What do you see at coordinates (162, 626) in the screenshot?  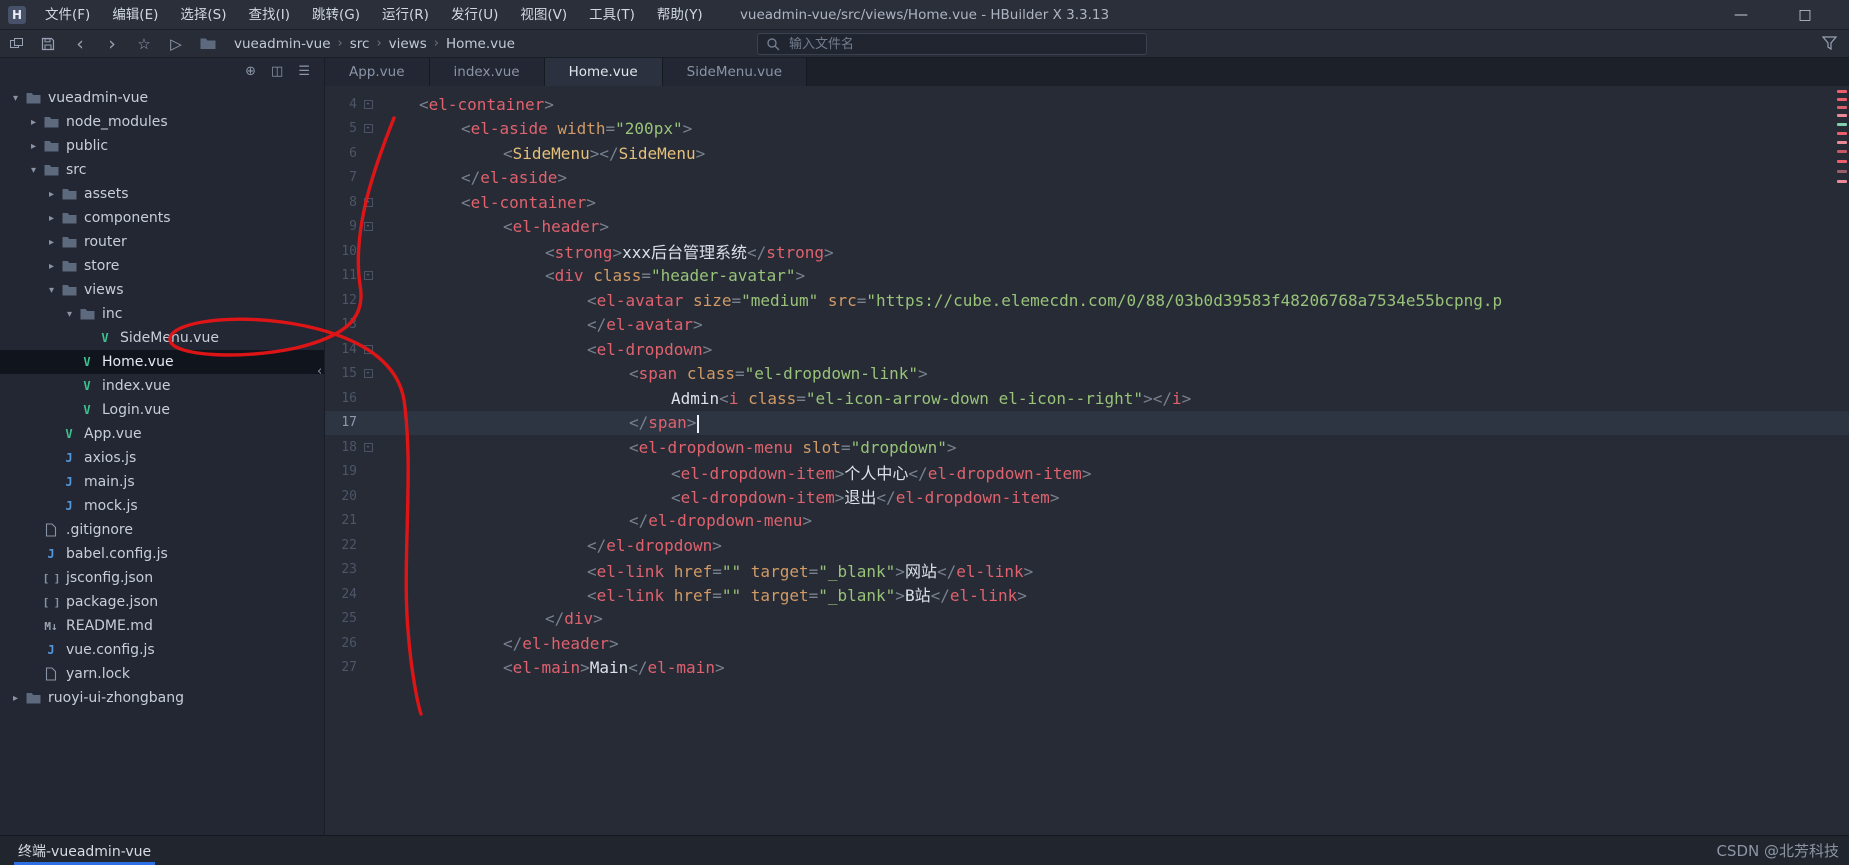 I see `tree-item-readme-md: M↓ README.md` at bounding box center [162, 626].